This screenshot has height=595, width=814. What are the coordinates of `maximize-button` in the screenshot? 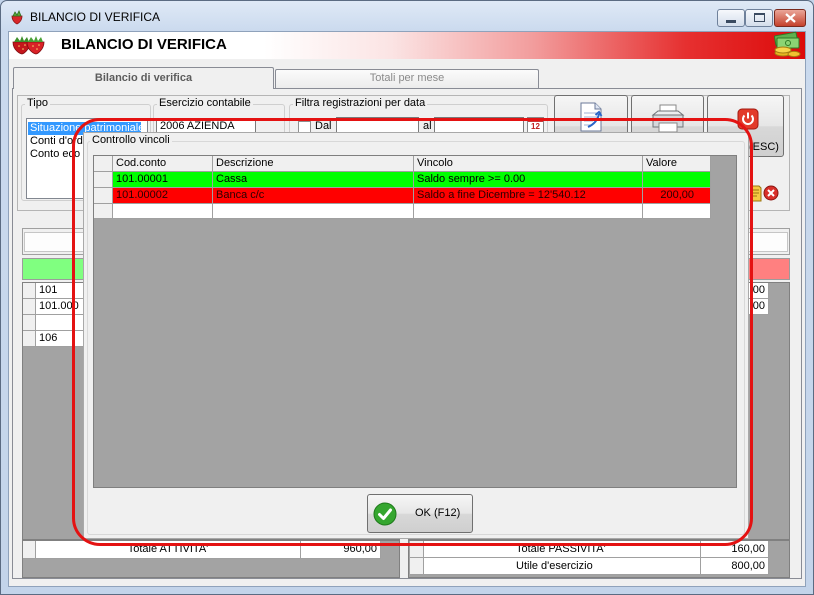 It's located at (759, 18).